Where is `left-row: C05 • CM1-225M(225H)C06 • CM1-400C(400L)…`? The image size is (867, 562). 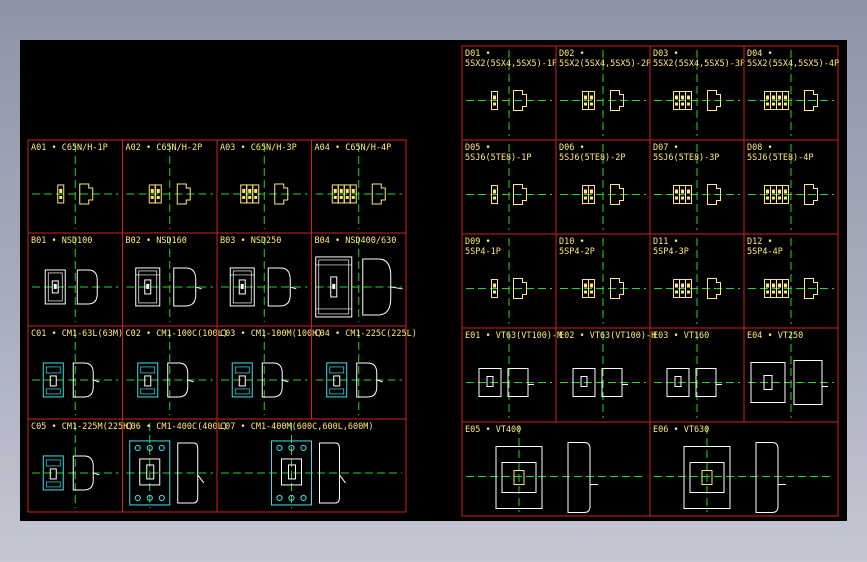
left-row: C05 • CM1-225M(225H)C06 • CM1-400C(400L)… is located at coordinates (217, 465).